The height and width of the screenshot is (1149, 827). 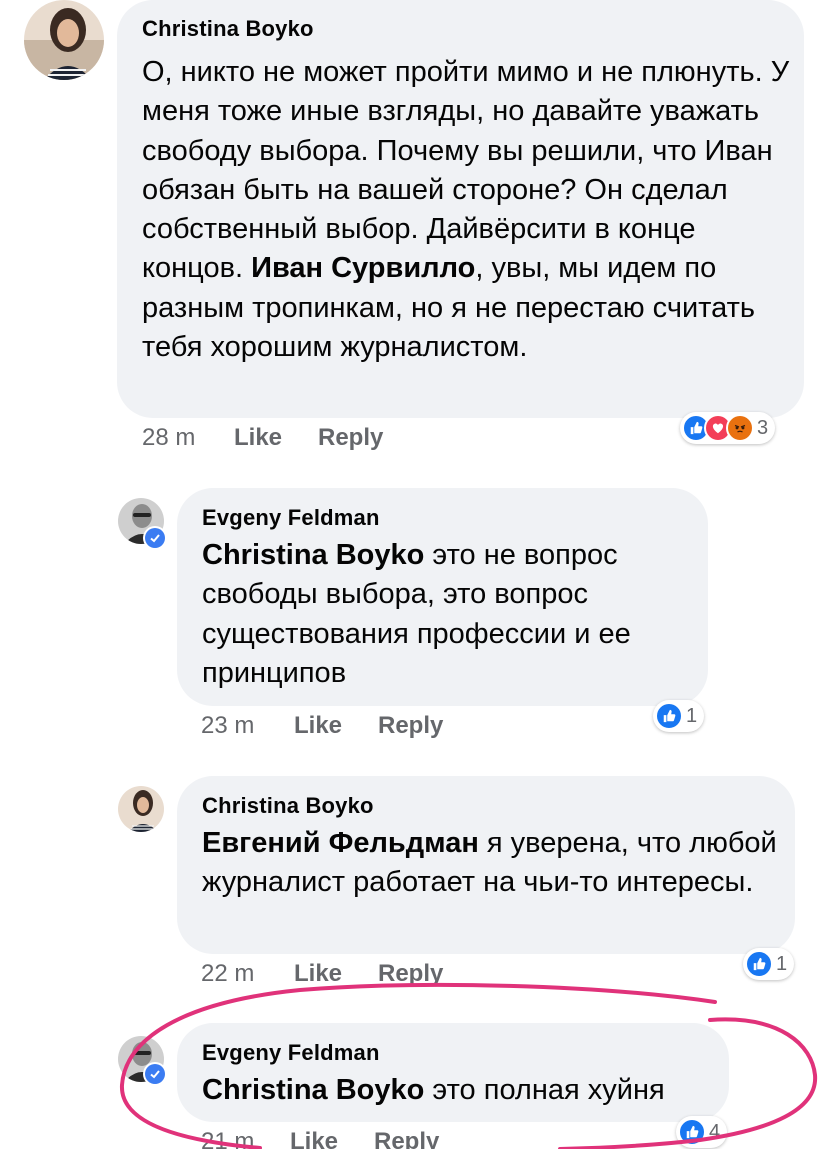 What do you see at coordinates (763, 427) in the screenshot?
I see `reaction-count: 3` at bounding box center [763, 427].